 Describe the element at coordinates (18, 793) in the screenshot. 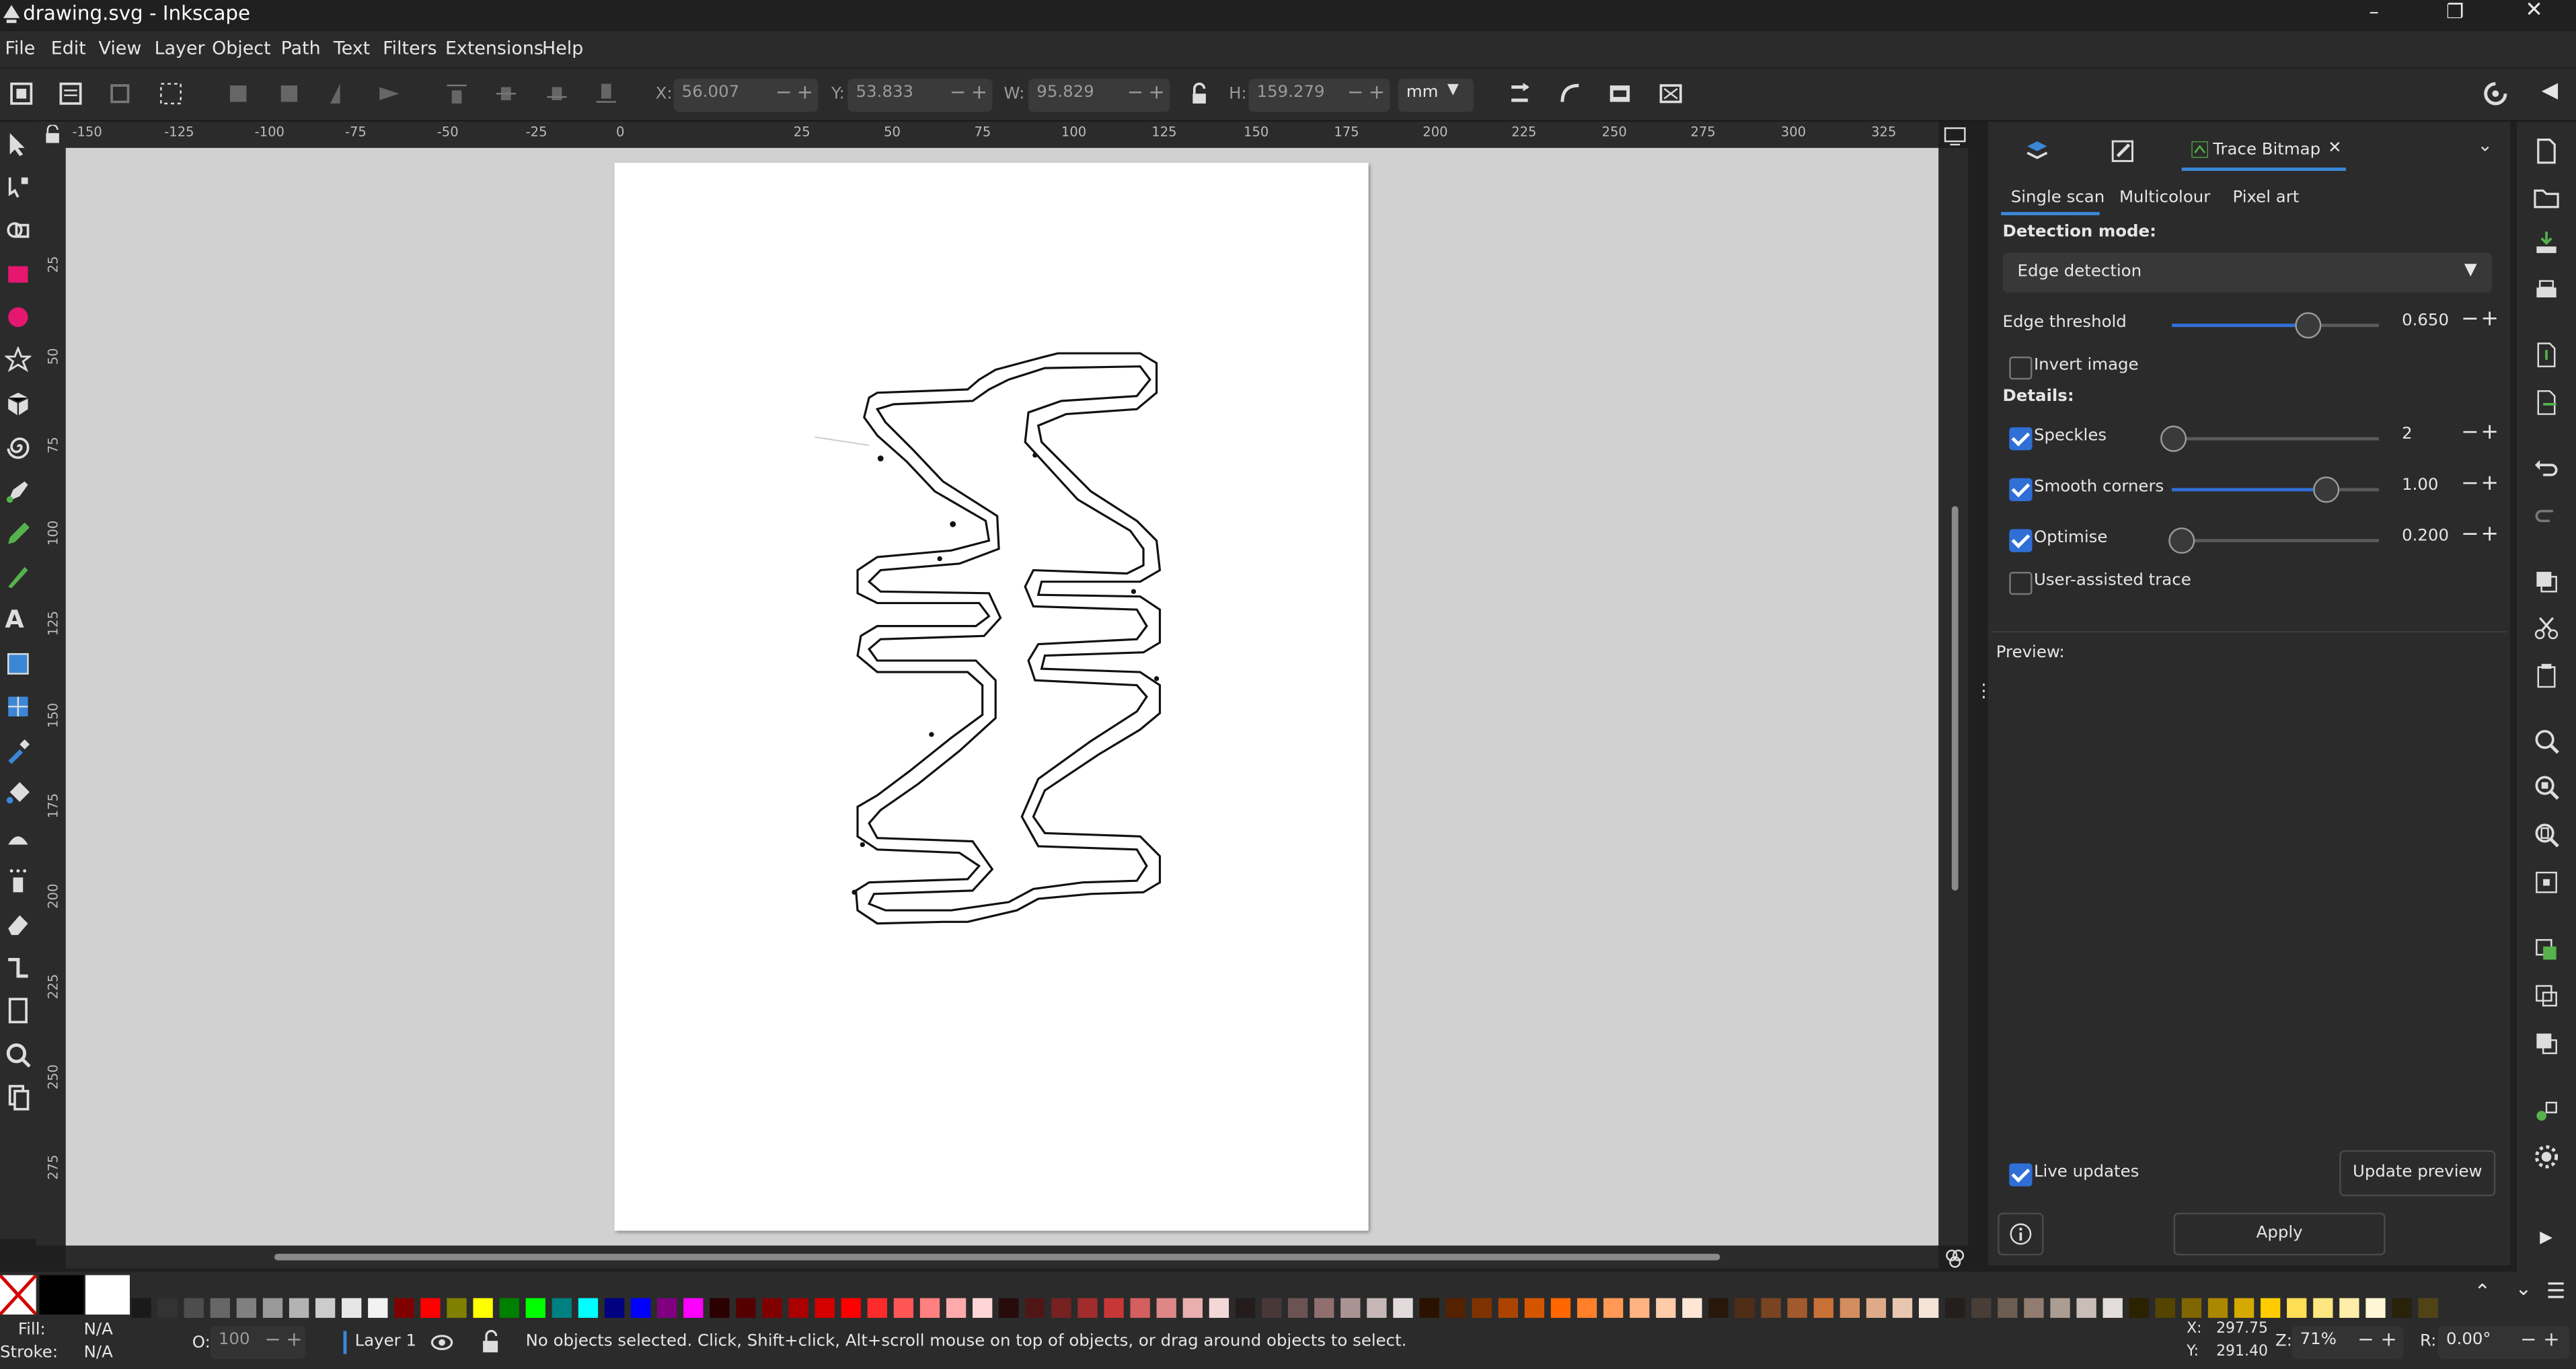

I see `paint-bucket-tool-icon` at that location.